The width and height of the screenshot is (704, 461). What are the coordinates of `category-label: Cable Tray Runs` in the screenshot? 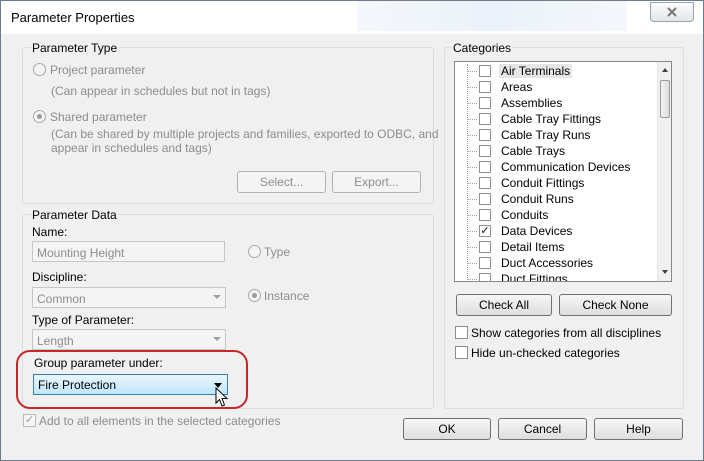 It's located at (546, 135).